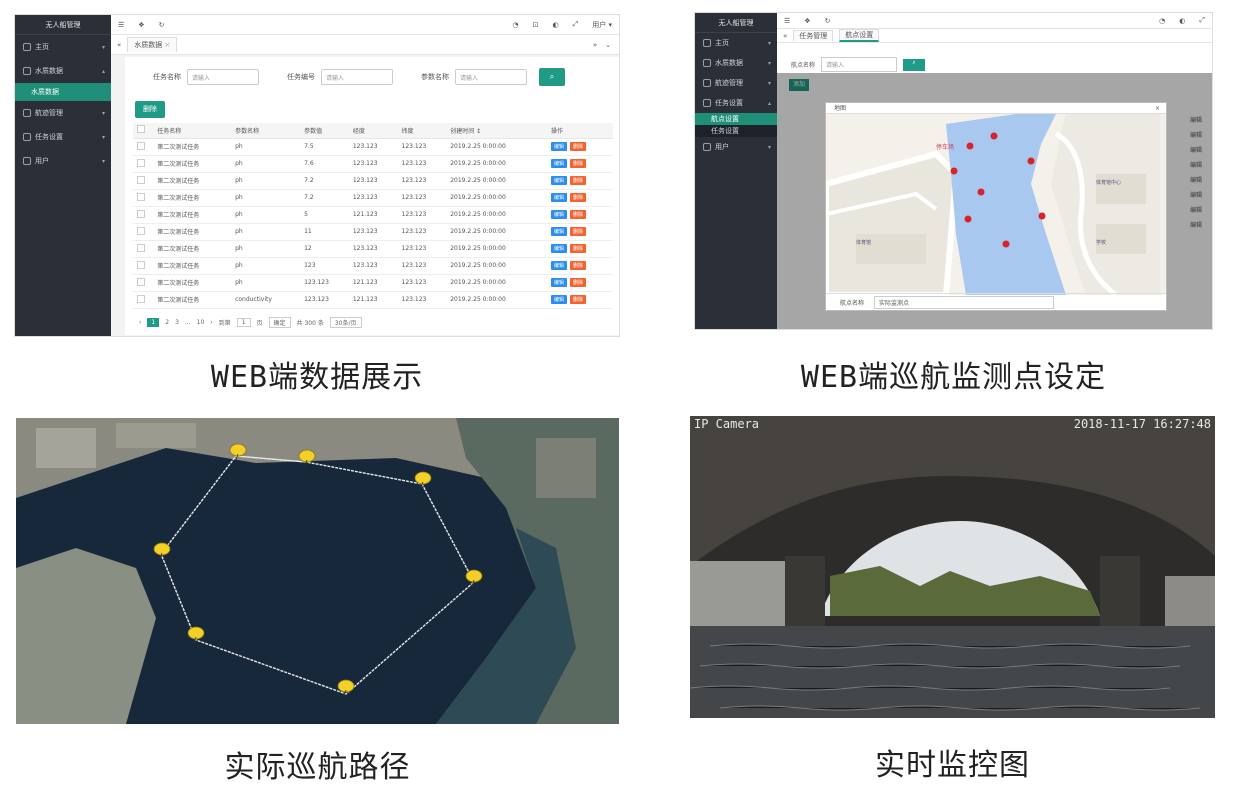 The width and height of the screenshot is (1234, 790). I want to click on lock-icon: ⊡, so click(536, 25).